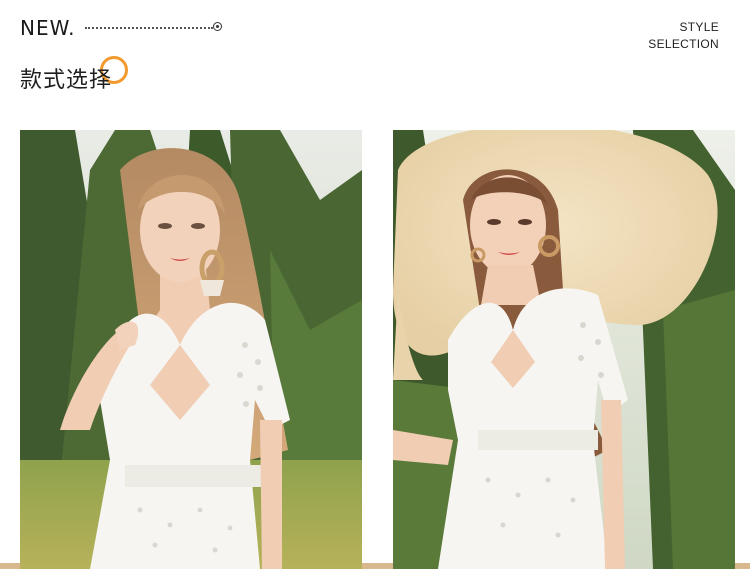  What do you see at coordinates (48, 28) in the screenshot?
I see `new-label: NEW.` at bounding box center [48, 28].